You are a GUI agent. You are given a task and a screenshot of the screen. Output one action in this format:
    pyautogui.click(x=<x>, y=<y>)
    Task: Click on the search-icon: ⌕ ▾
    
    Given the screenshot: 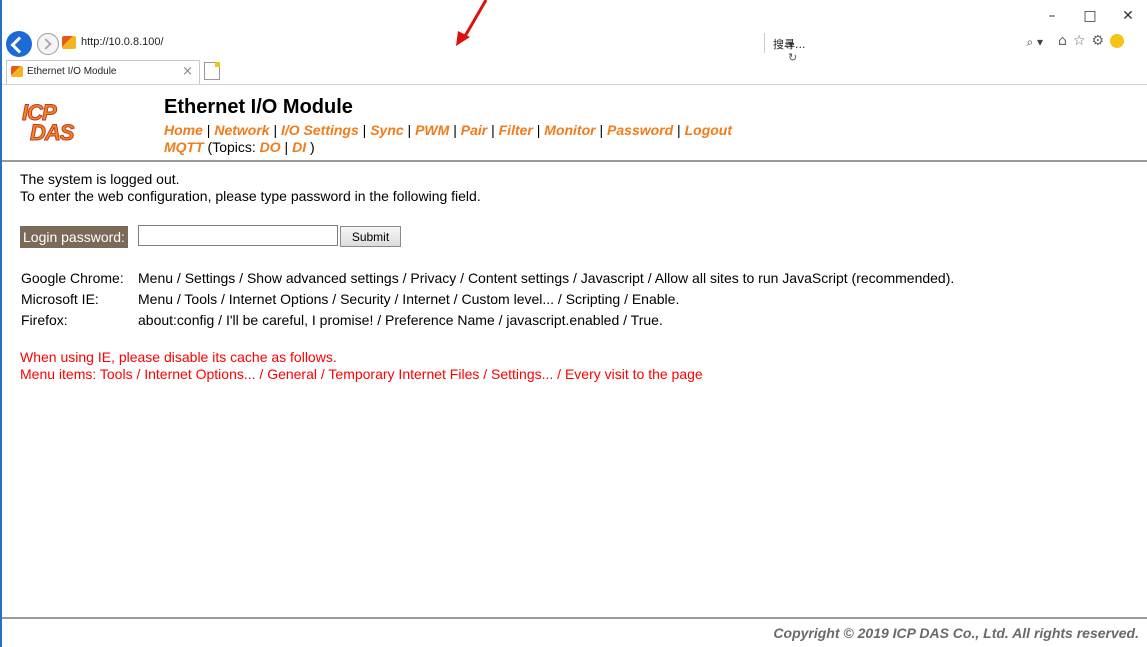 What is the action you would take?
    pyautogui.click(x=1034, y=42)
    